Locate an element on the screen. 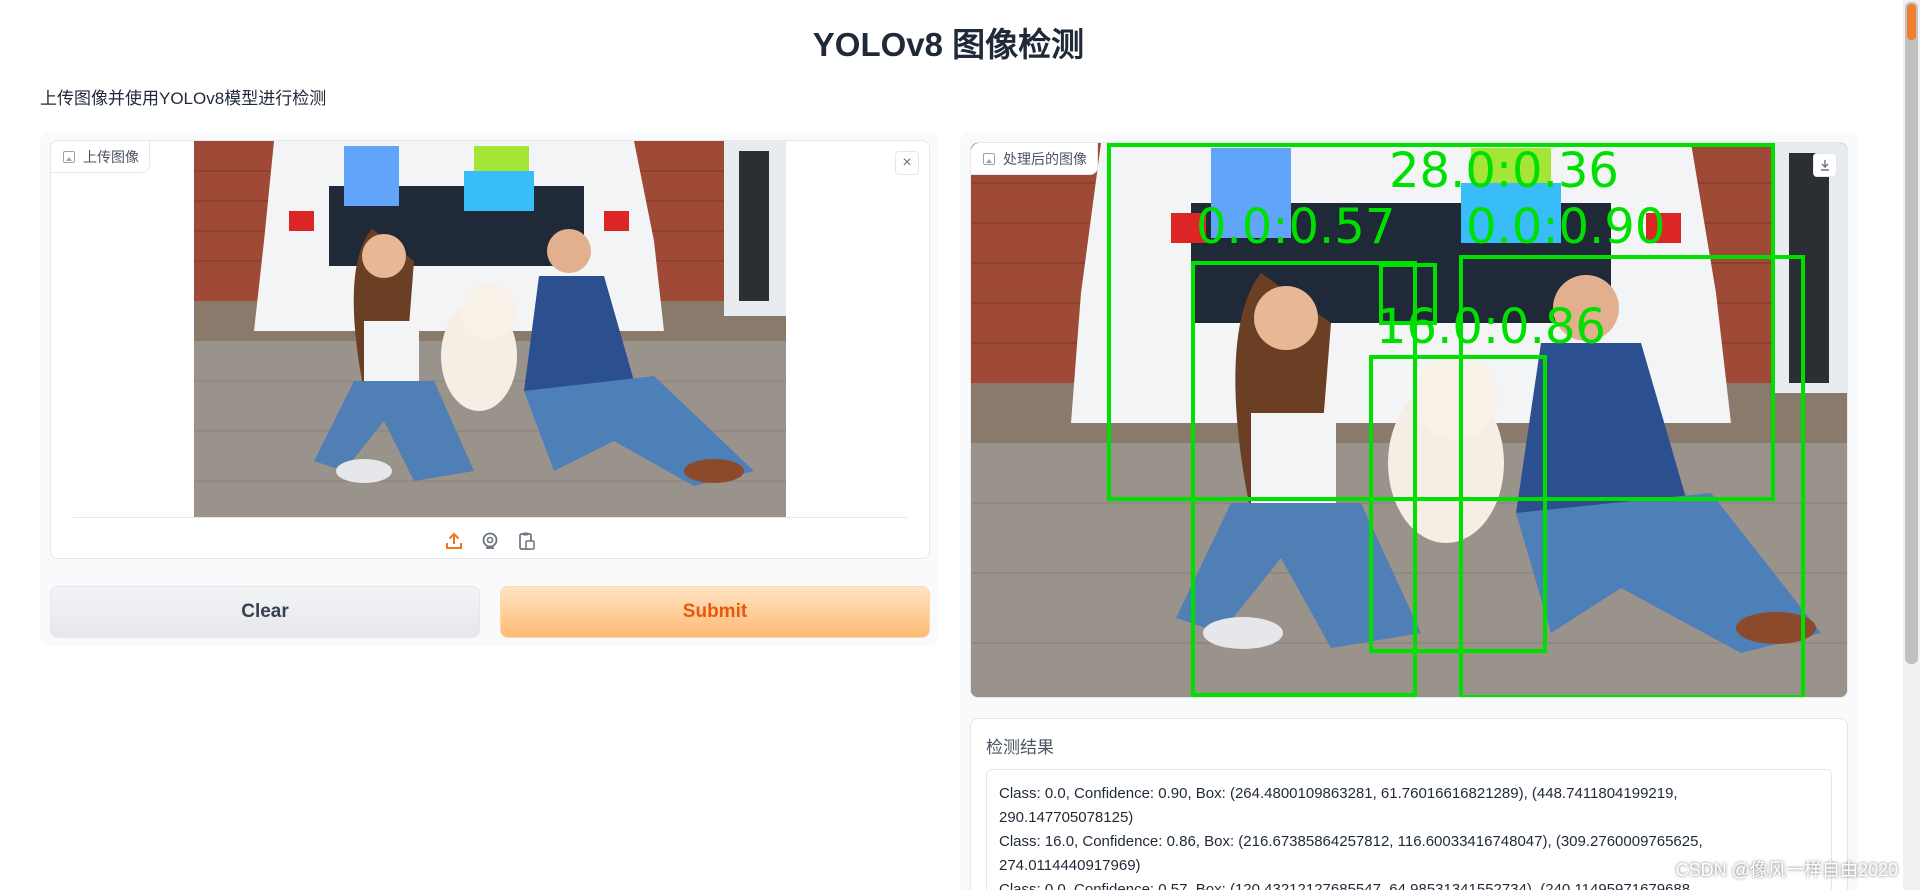  input-image is located at coordinates (490, 329).